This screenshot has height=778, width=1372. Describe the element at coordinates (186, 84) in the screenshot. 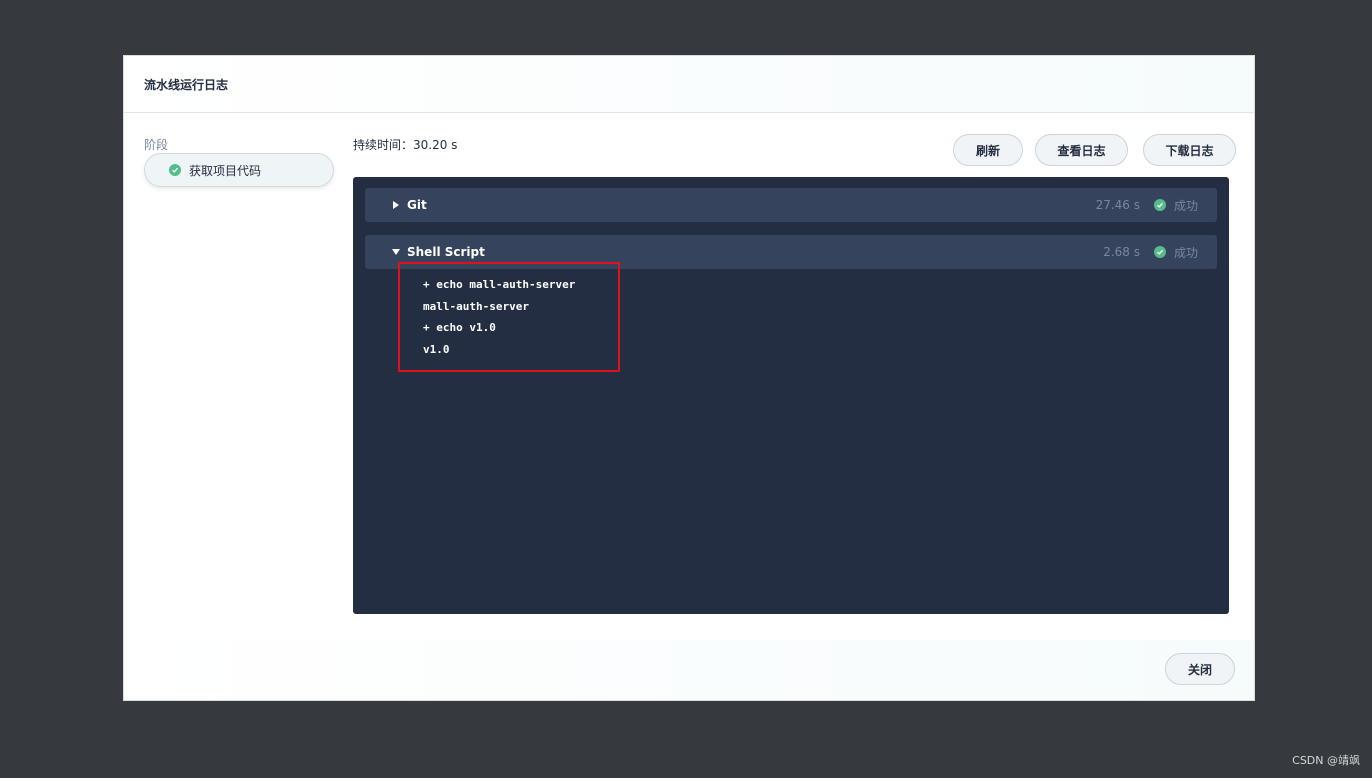

I see `modal-title: 流水线运行日志` at that location.